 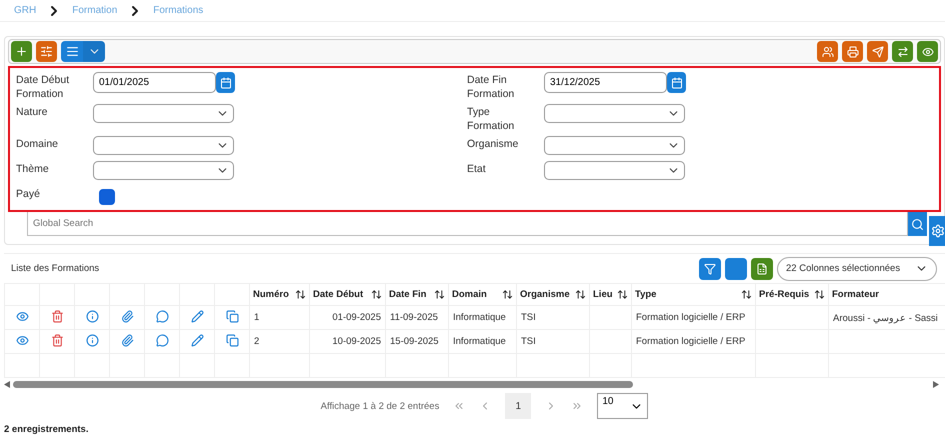 I want to click on filter-icon, so click(x=710, y=268).